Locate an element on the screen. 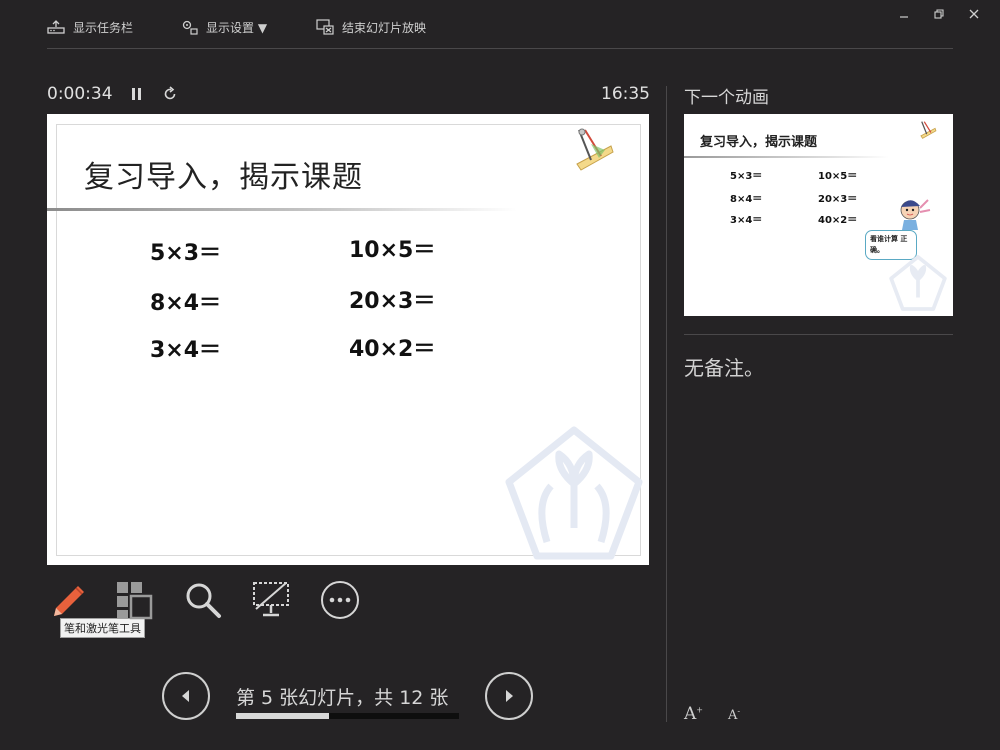 The width and height of the screenshot is (1000, 750). next-equation-1: 5×3＝ is located at coordinates (746, 176).